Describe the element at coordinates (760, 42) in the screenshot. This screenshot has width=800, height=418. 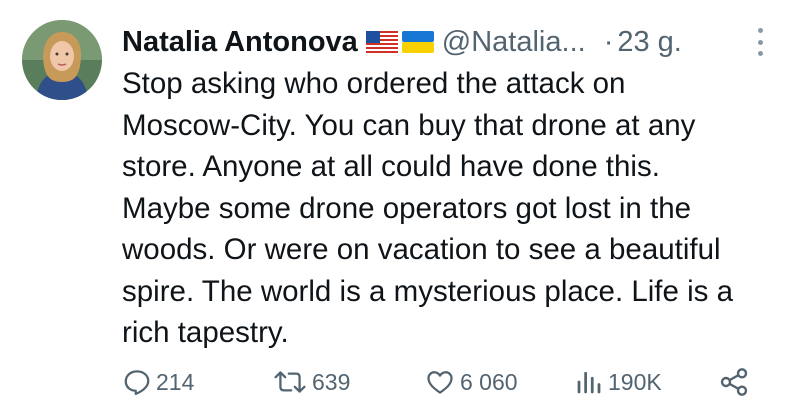
I see `more-icon` at that location.